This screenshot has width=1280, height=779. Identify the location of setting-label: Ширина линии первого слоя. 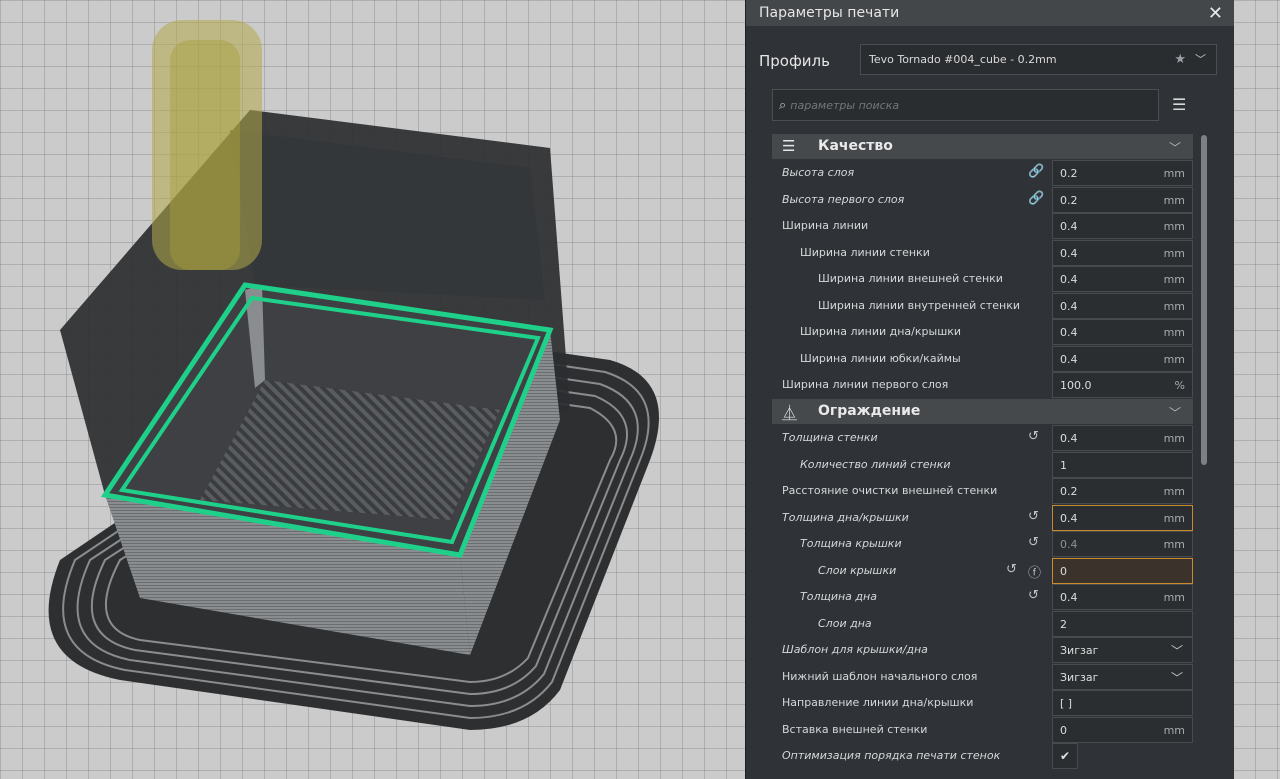
(865, 384).